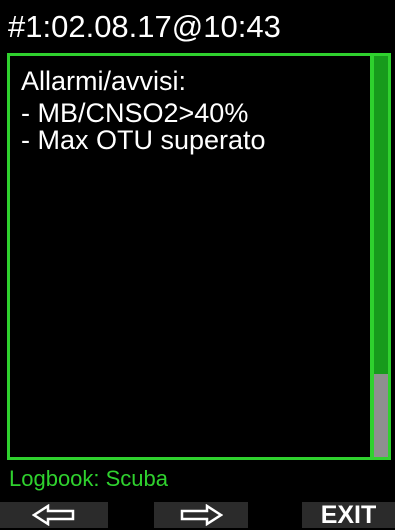 The height and width of the screenshot is (530, 395). I want to click on scrollbar-thumb, so click(381, 415).